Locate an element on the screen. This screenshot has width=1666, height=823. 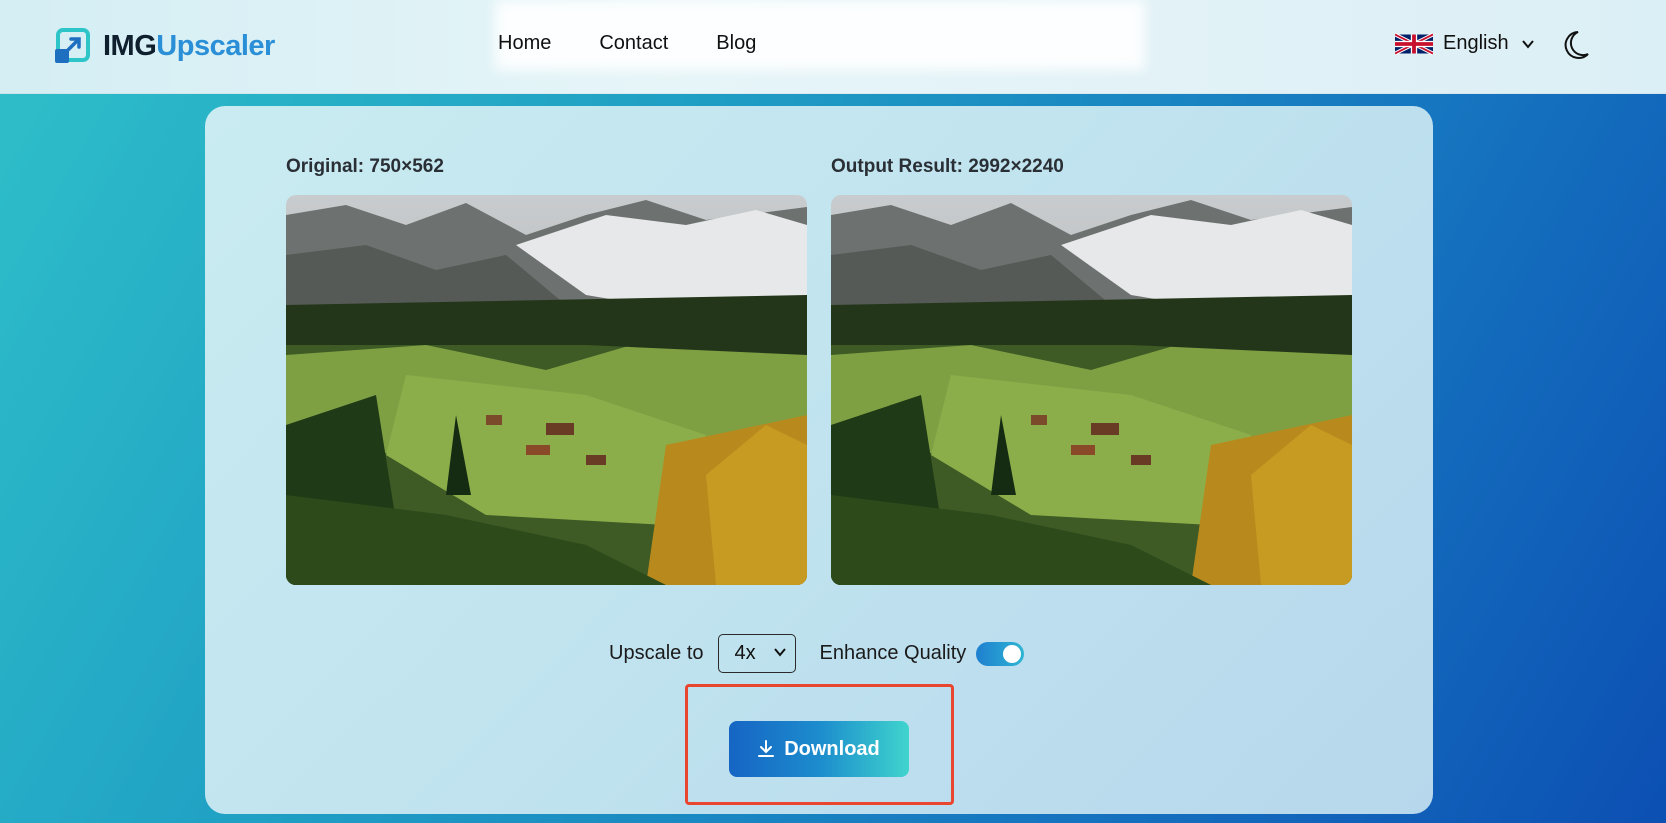
logo-icon is located at coordinates (74, 46).